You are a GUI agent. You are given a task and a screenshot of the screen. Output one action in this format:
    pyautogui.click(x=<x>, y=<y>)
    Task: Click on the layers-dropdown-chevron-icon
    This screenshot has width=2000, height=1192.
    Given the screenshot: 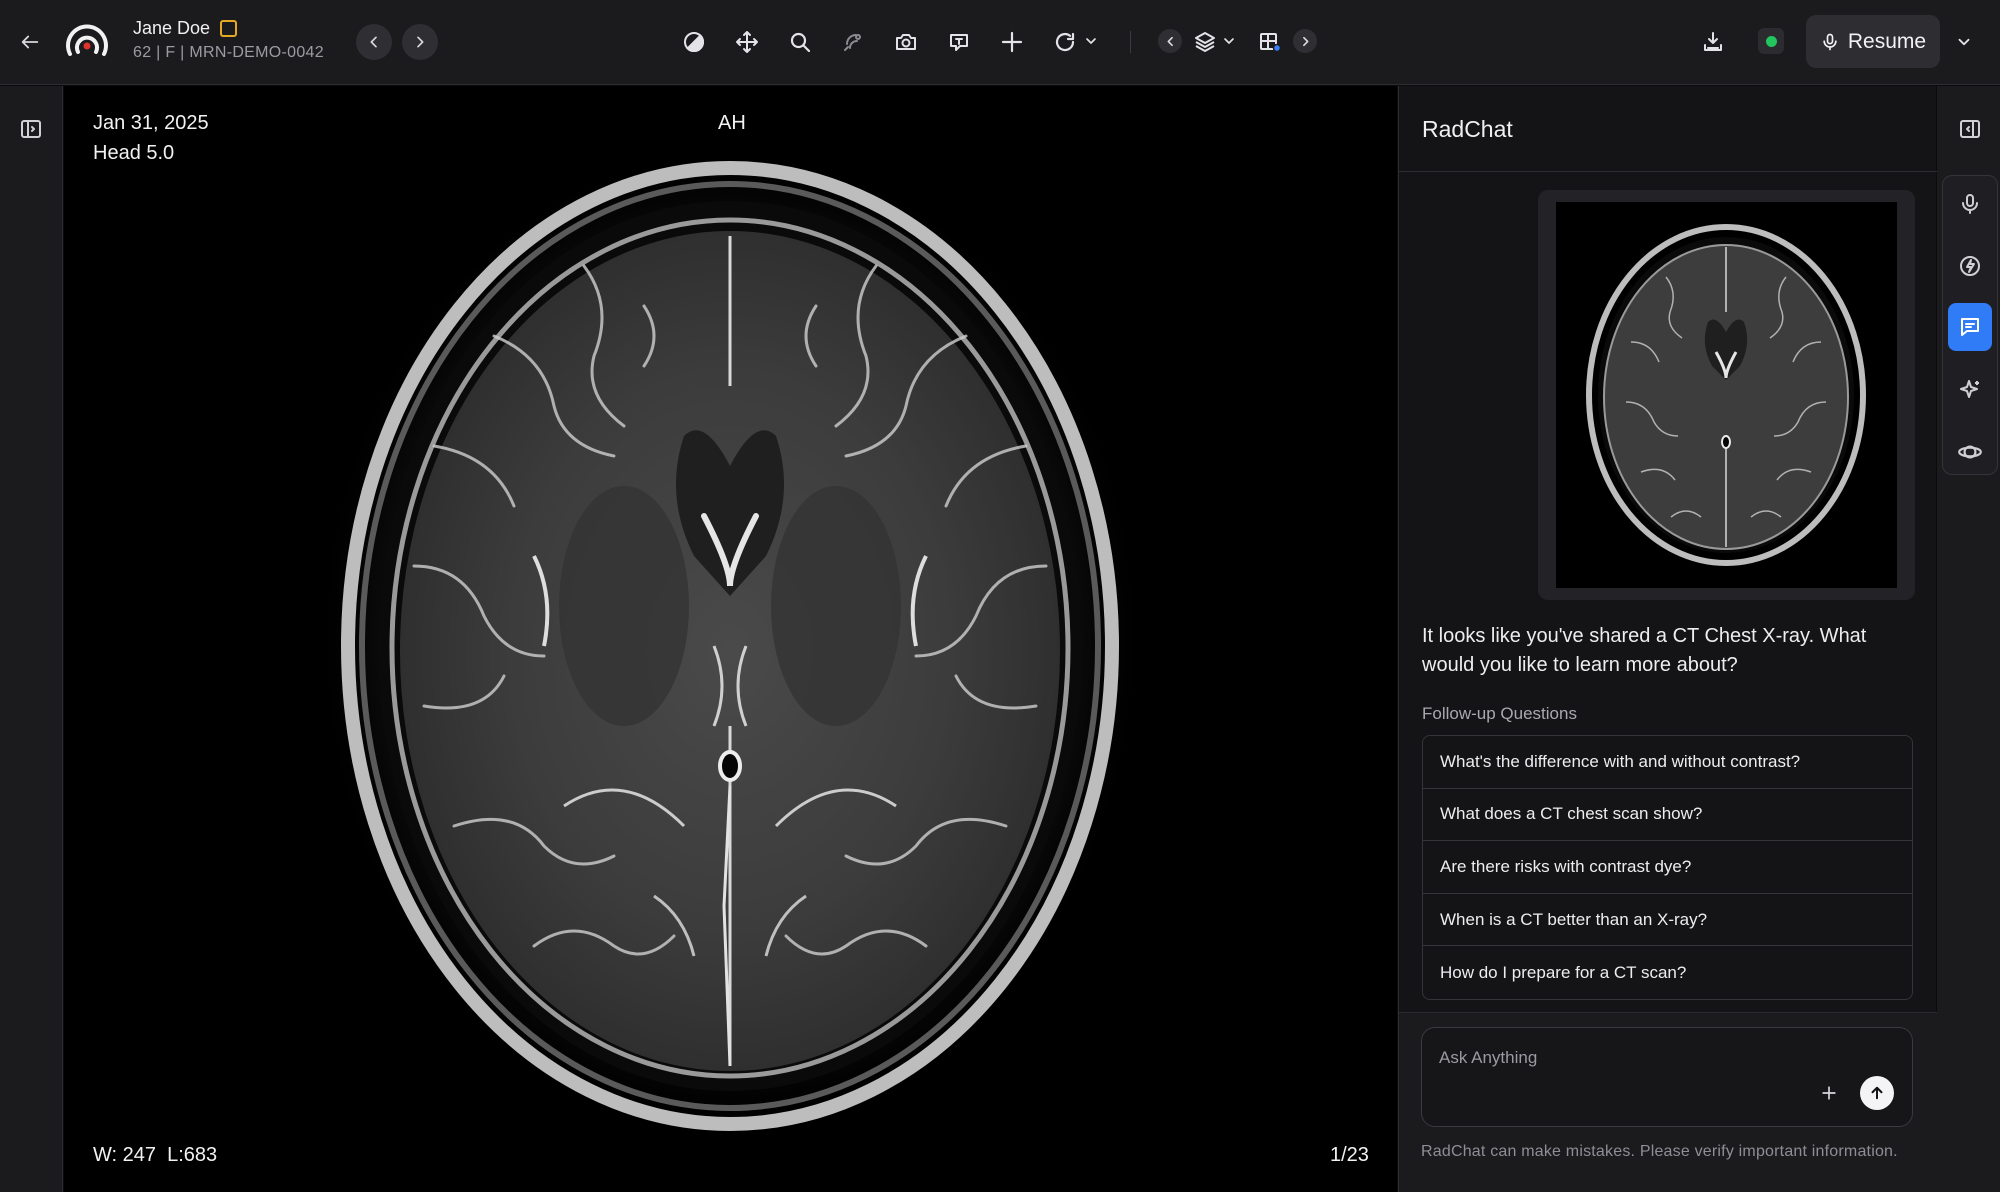 What is the action you would take?
    pyautogui.click(x=1229, y=41)
    